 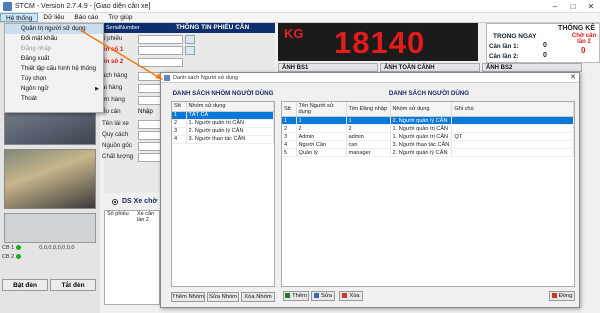 I want to click on cell: 3. Người thao tác CÂN, so click(x=230, y=139).